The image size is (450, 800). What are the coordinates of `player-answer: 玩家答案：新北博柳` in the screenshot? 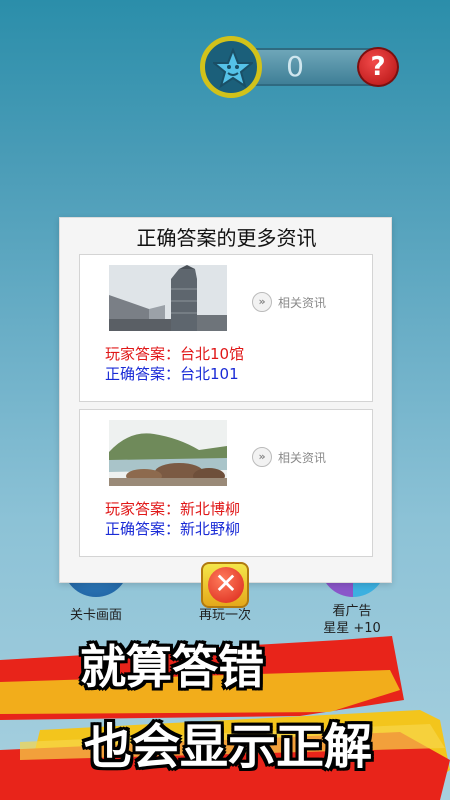 It's located at (173, 509).